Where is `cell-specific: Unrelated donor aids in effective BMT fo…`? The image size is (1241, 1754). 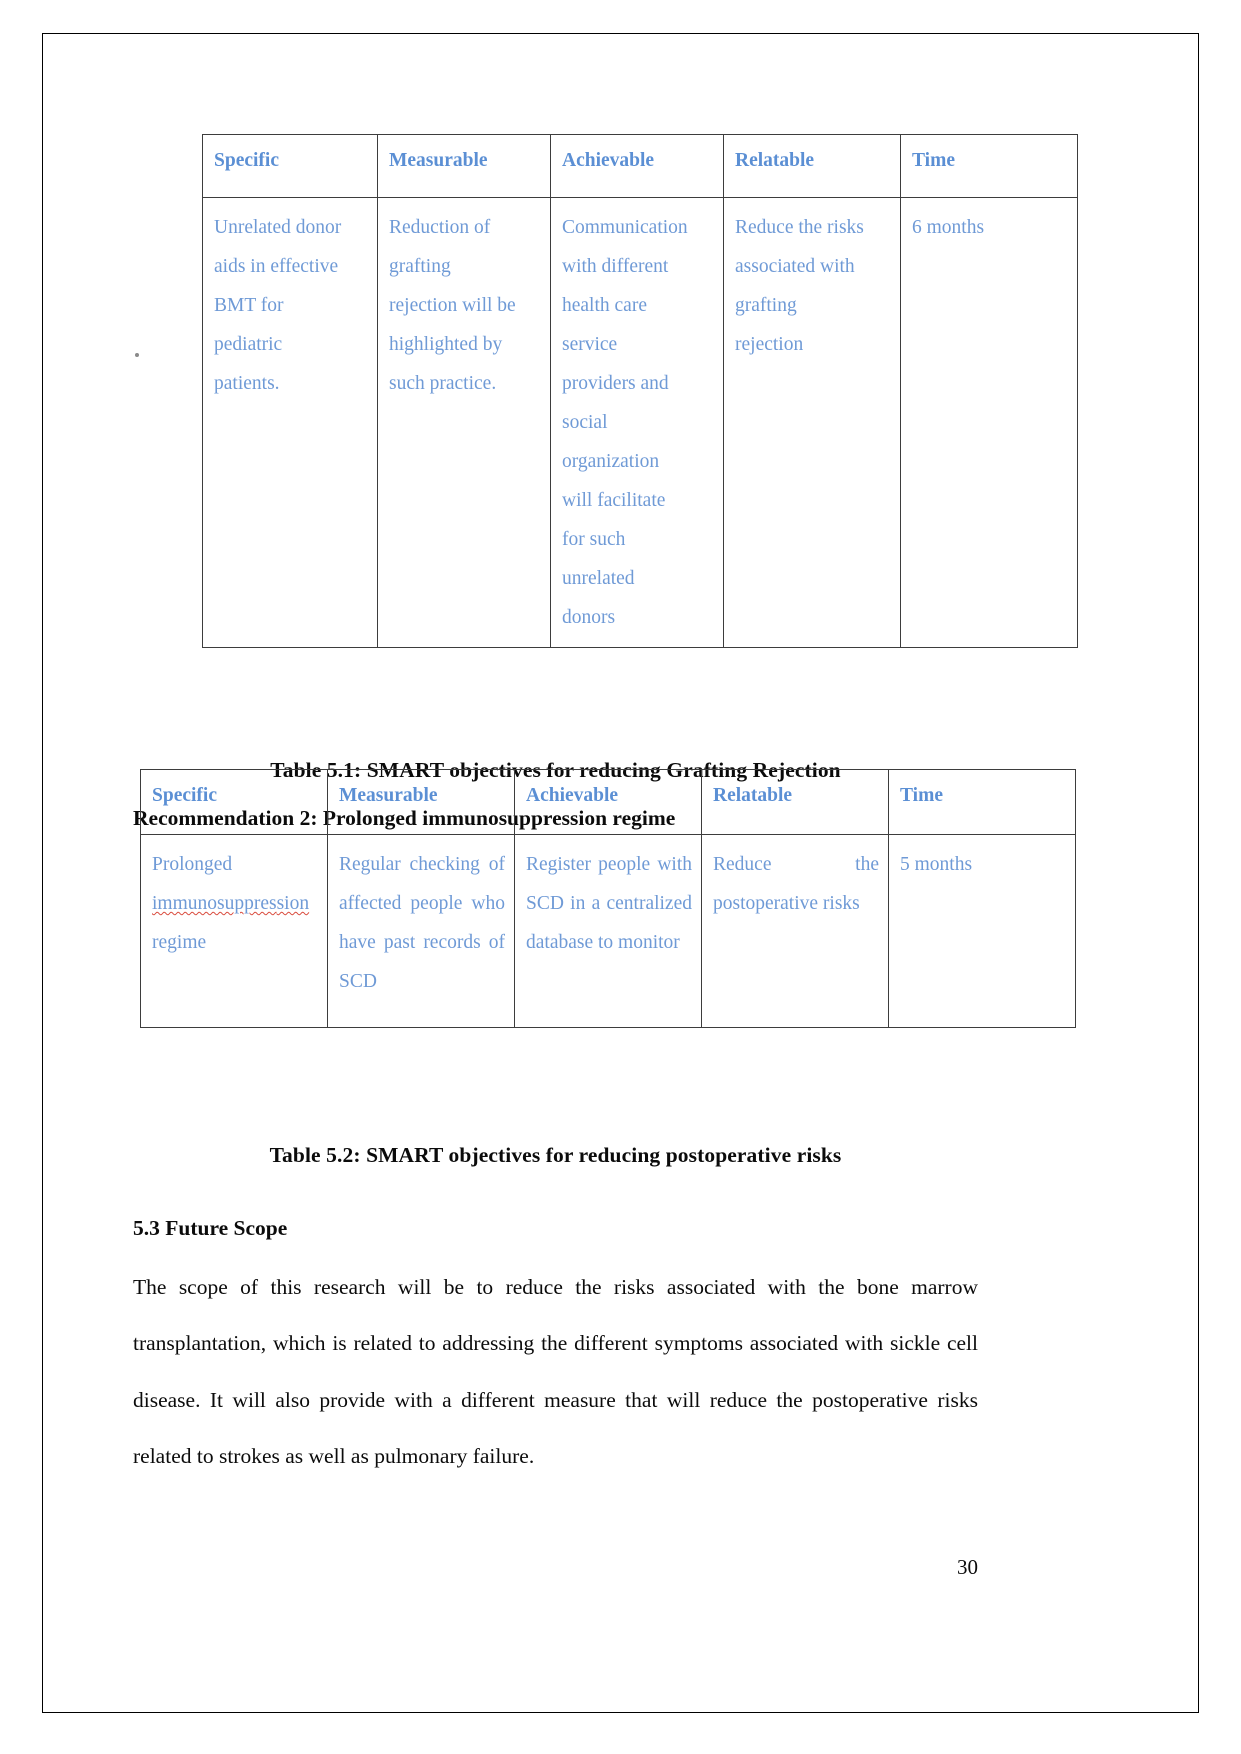 cell-specific: Unrelated donor aids in effective BMT fo… is located at coordinates (290, 422).